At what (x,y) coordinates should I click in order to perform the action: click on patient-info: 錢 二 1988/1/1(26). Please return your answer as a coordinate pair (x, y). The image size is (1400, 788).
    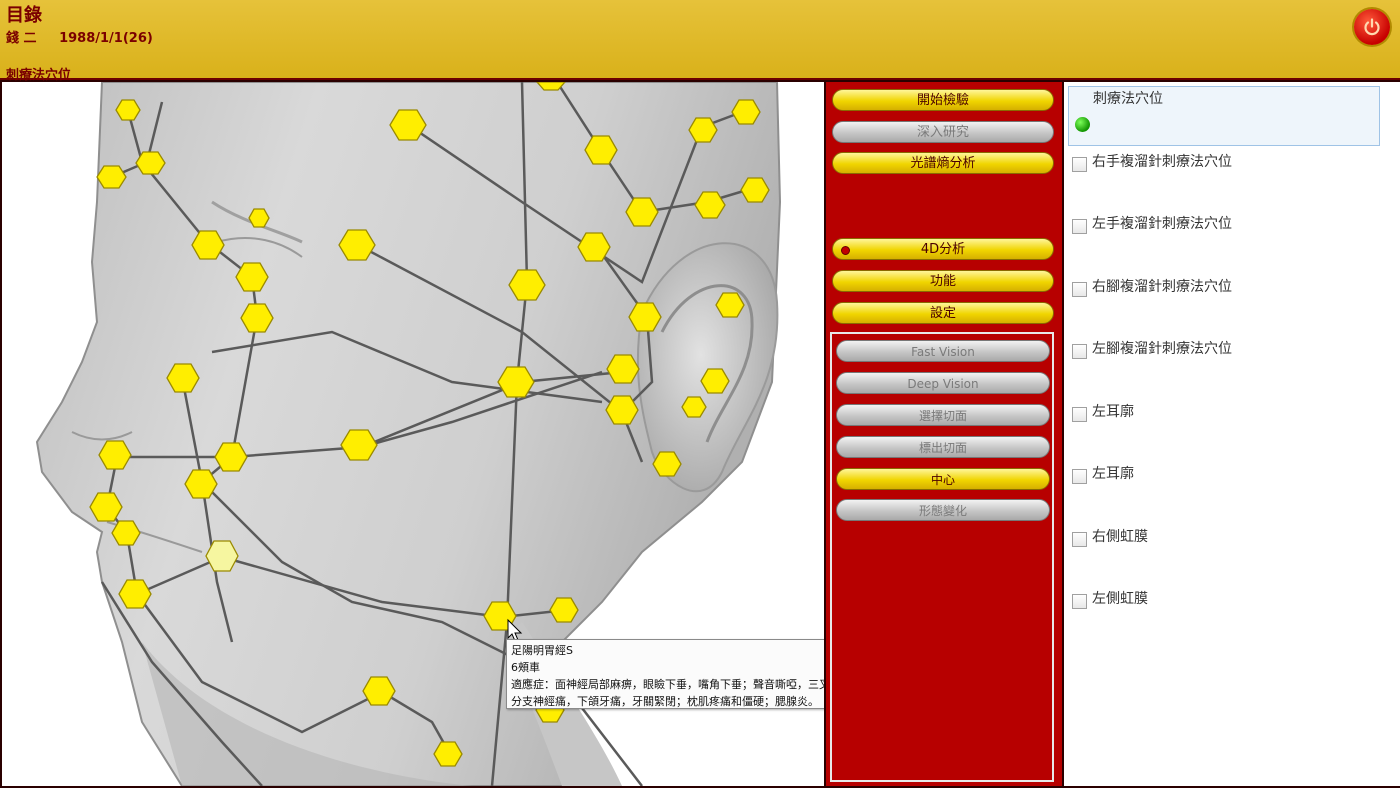
    Looking at the image, I should click on (88, 36).